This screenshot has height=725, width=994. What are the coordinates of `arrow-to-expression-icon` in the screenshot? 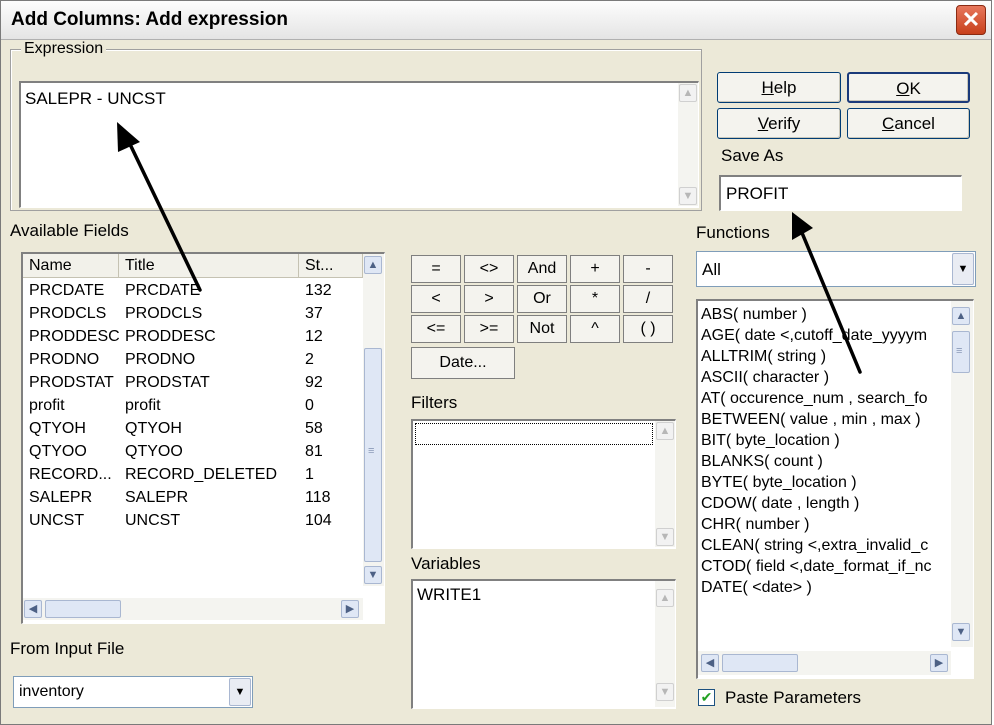 It's located at (164, 215).